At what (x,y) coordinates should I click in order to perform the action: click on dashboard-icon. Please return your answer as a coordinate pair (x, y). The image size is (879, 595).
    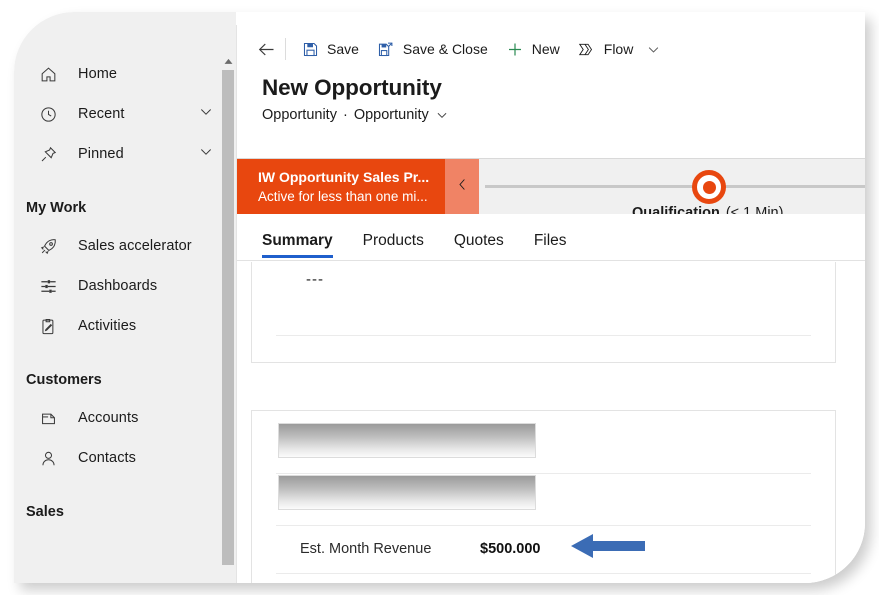
    Looking at the image, I should click on (48, 286).